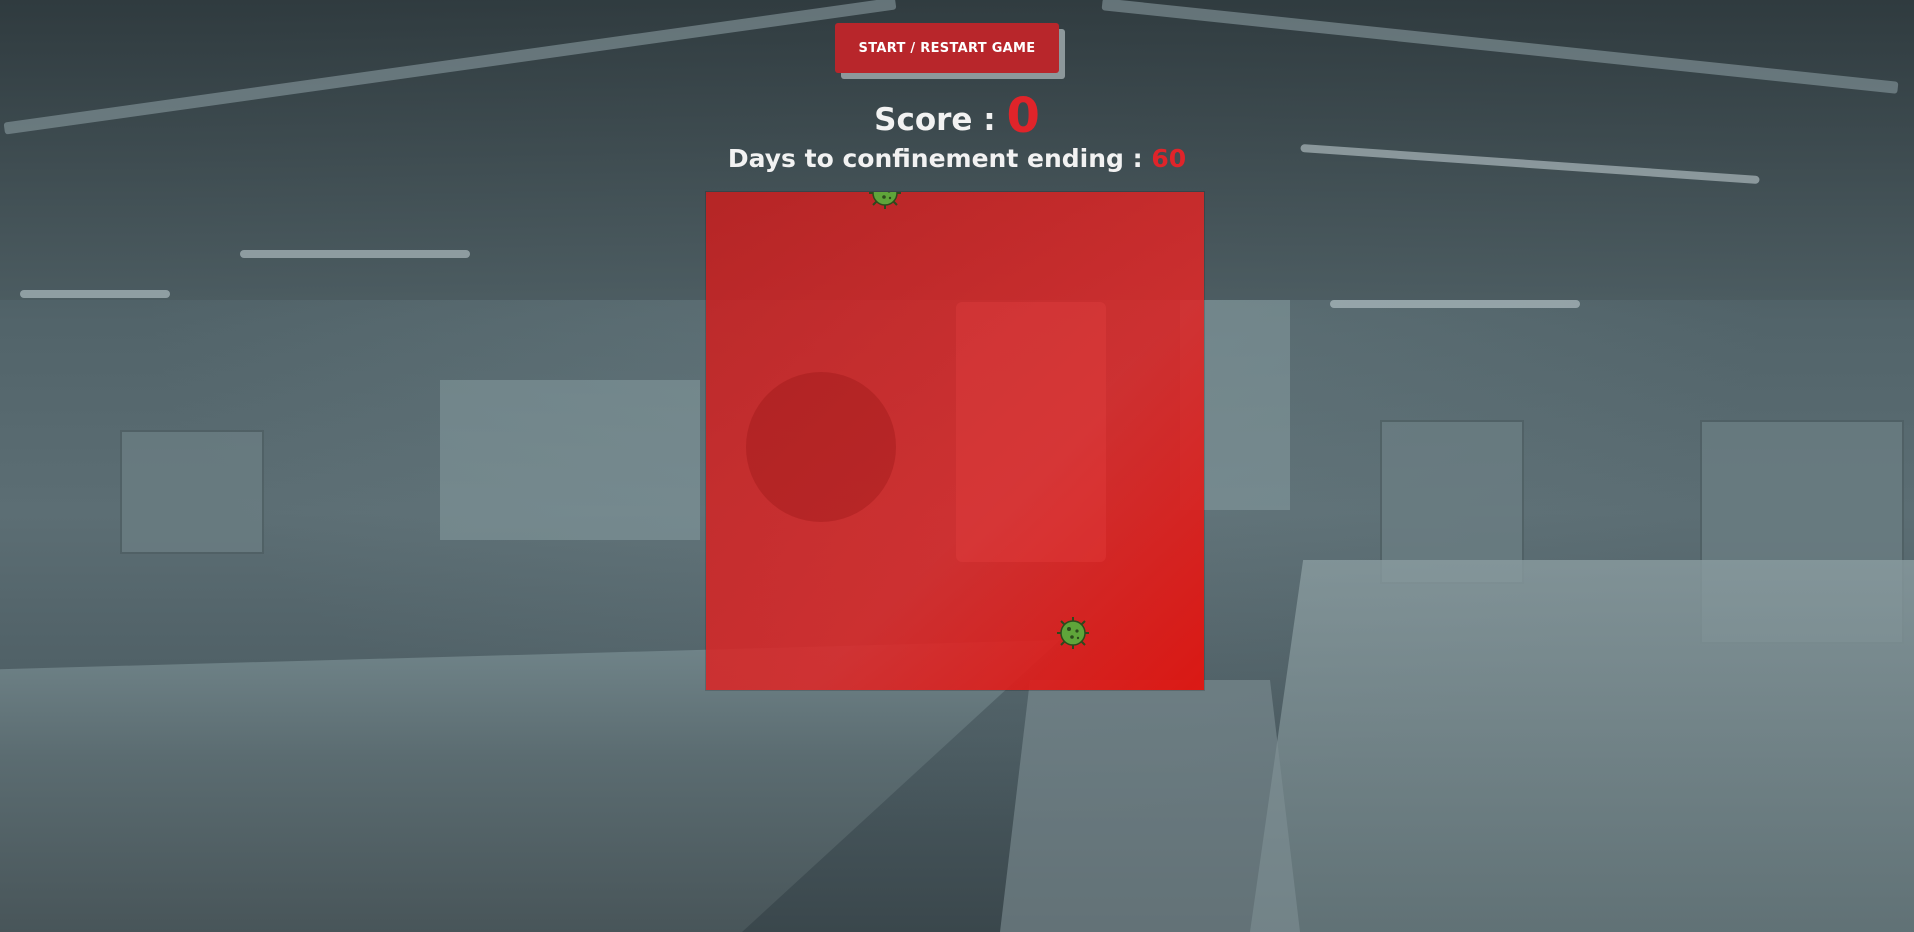 The width and height of the screenshot is (1914, 932). Describe the element at coordinates (939, 158) in the screenshot. I see `days-label: Days to confinement ending :` at that location.